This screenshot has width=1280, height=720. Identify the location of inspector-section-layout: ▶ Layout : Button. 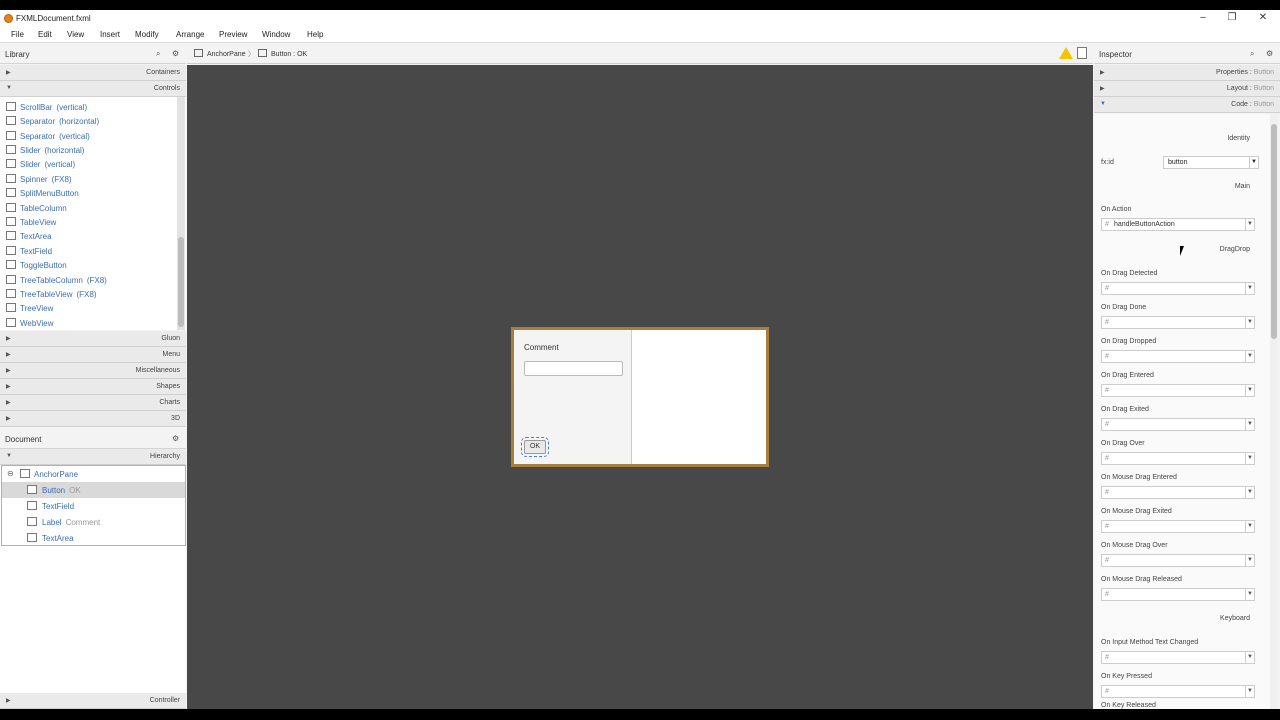
(1187, 89).